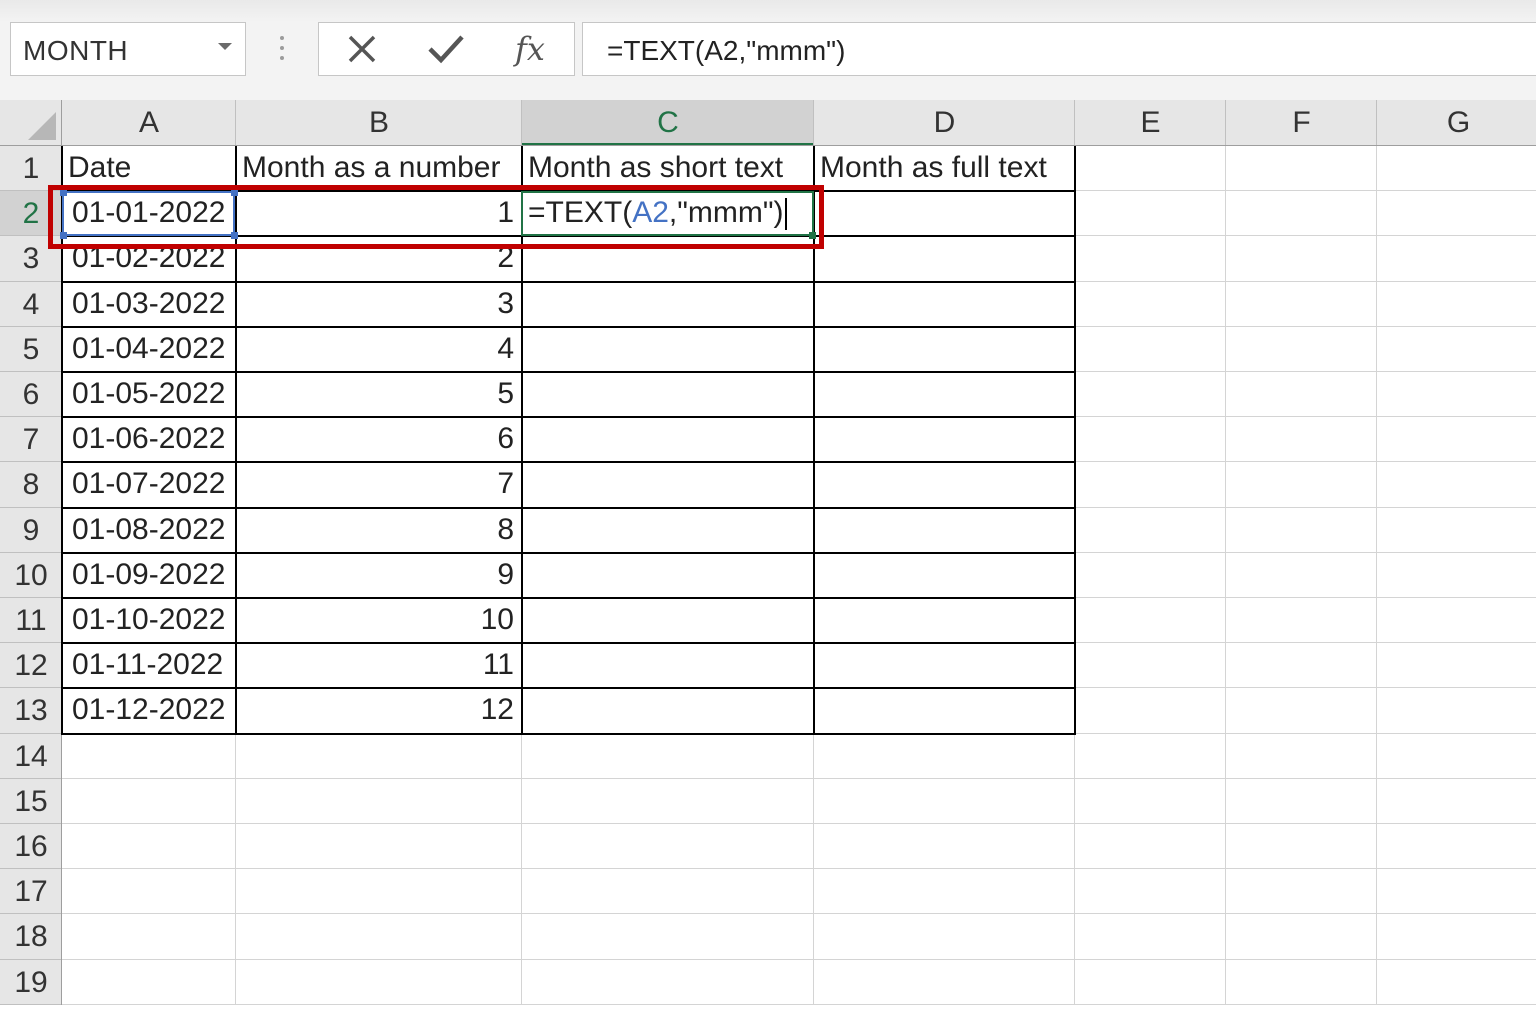  Describe the element at coordinates (375, 529) in the screenshot. I see `month-number-cell: 8` at that location.